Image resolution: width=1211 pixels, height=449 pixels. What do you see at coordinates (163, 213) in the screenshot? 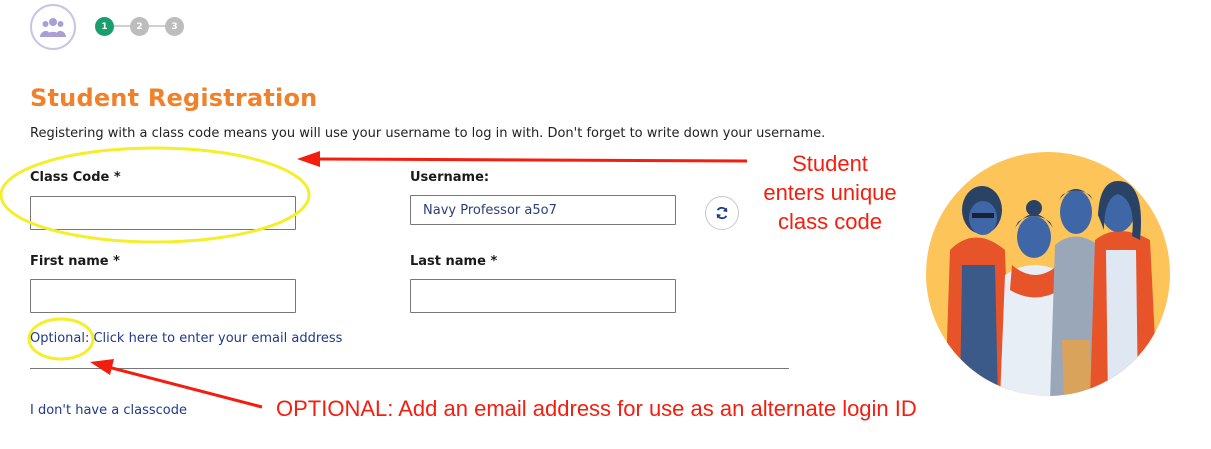
I see `class-code-input` at bounding box center [163, 213].